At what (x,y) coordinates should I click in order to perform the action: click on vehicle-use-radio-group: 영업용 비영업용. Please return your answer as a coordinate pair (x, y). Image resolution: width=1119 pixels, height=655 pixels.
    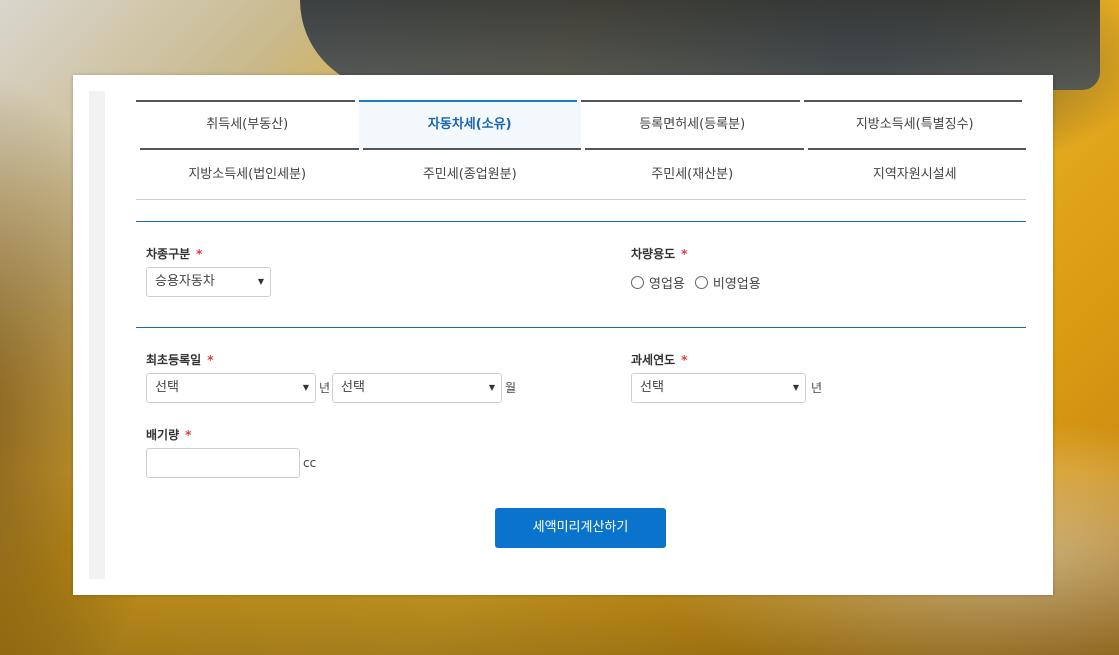
    Looking at the image, I should click on (701, 282).